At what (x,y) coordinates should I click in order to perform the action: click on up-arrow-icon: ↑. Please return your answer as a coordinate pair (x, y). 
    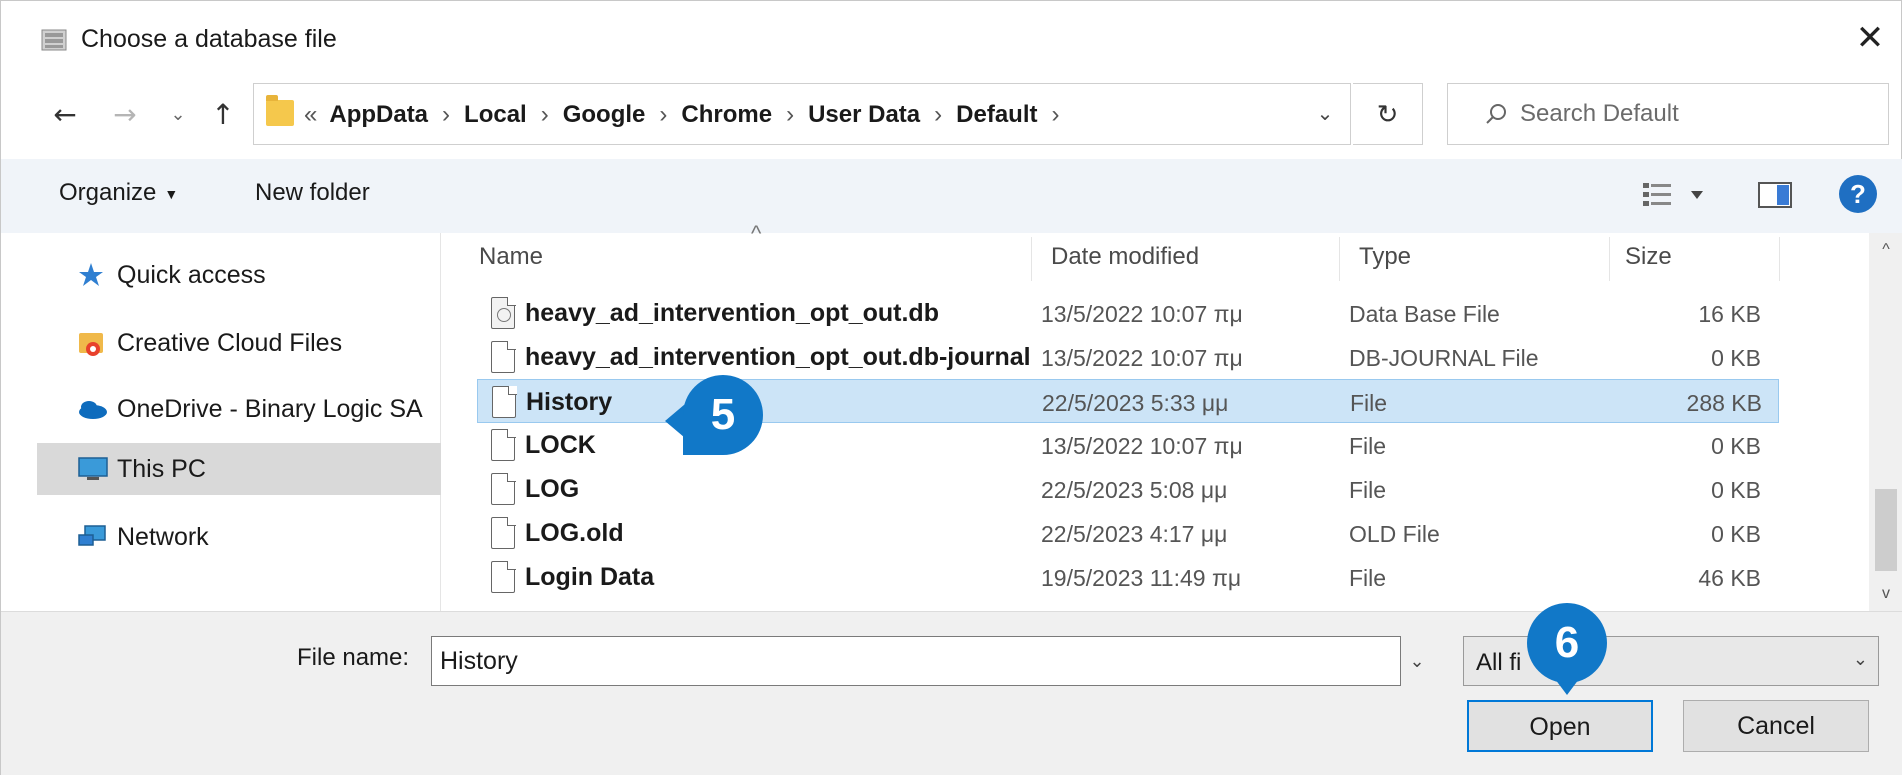
    Looking at the image, I should click on (223, 114).